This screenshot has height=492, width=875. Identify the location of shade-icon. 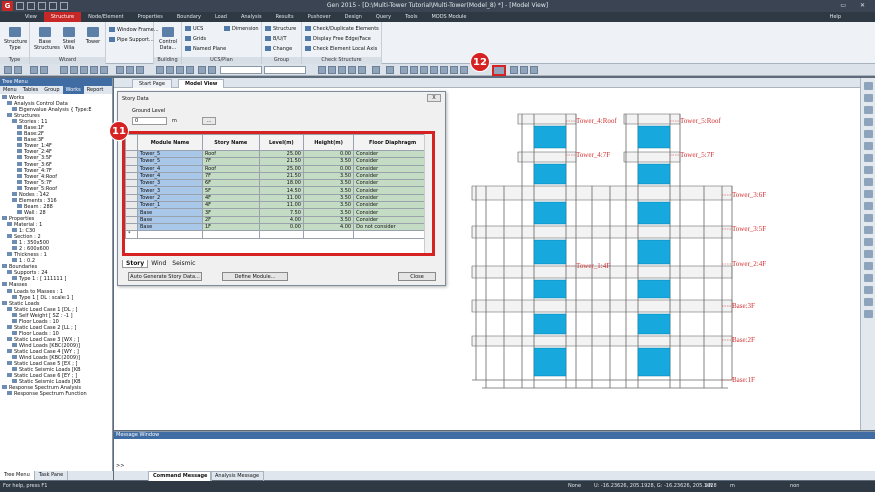
(332, 70).